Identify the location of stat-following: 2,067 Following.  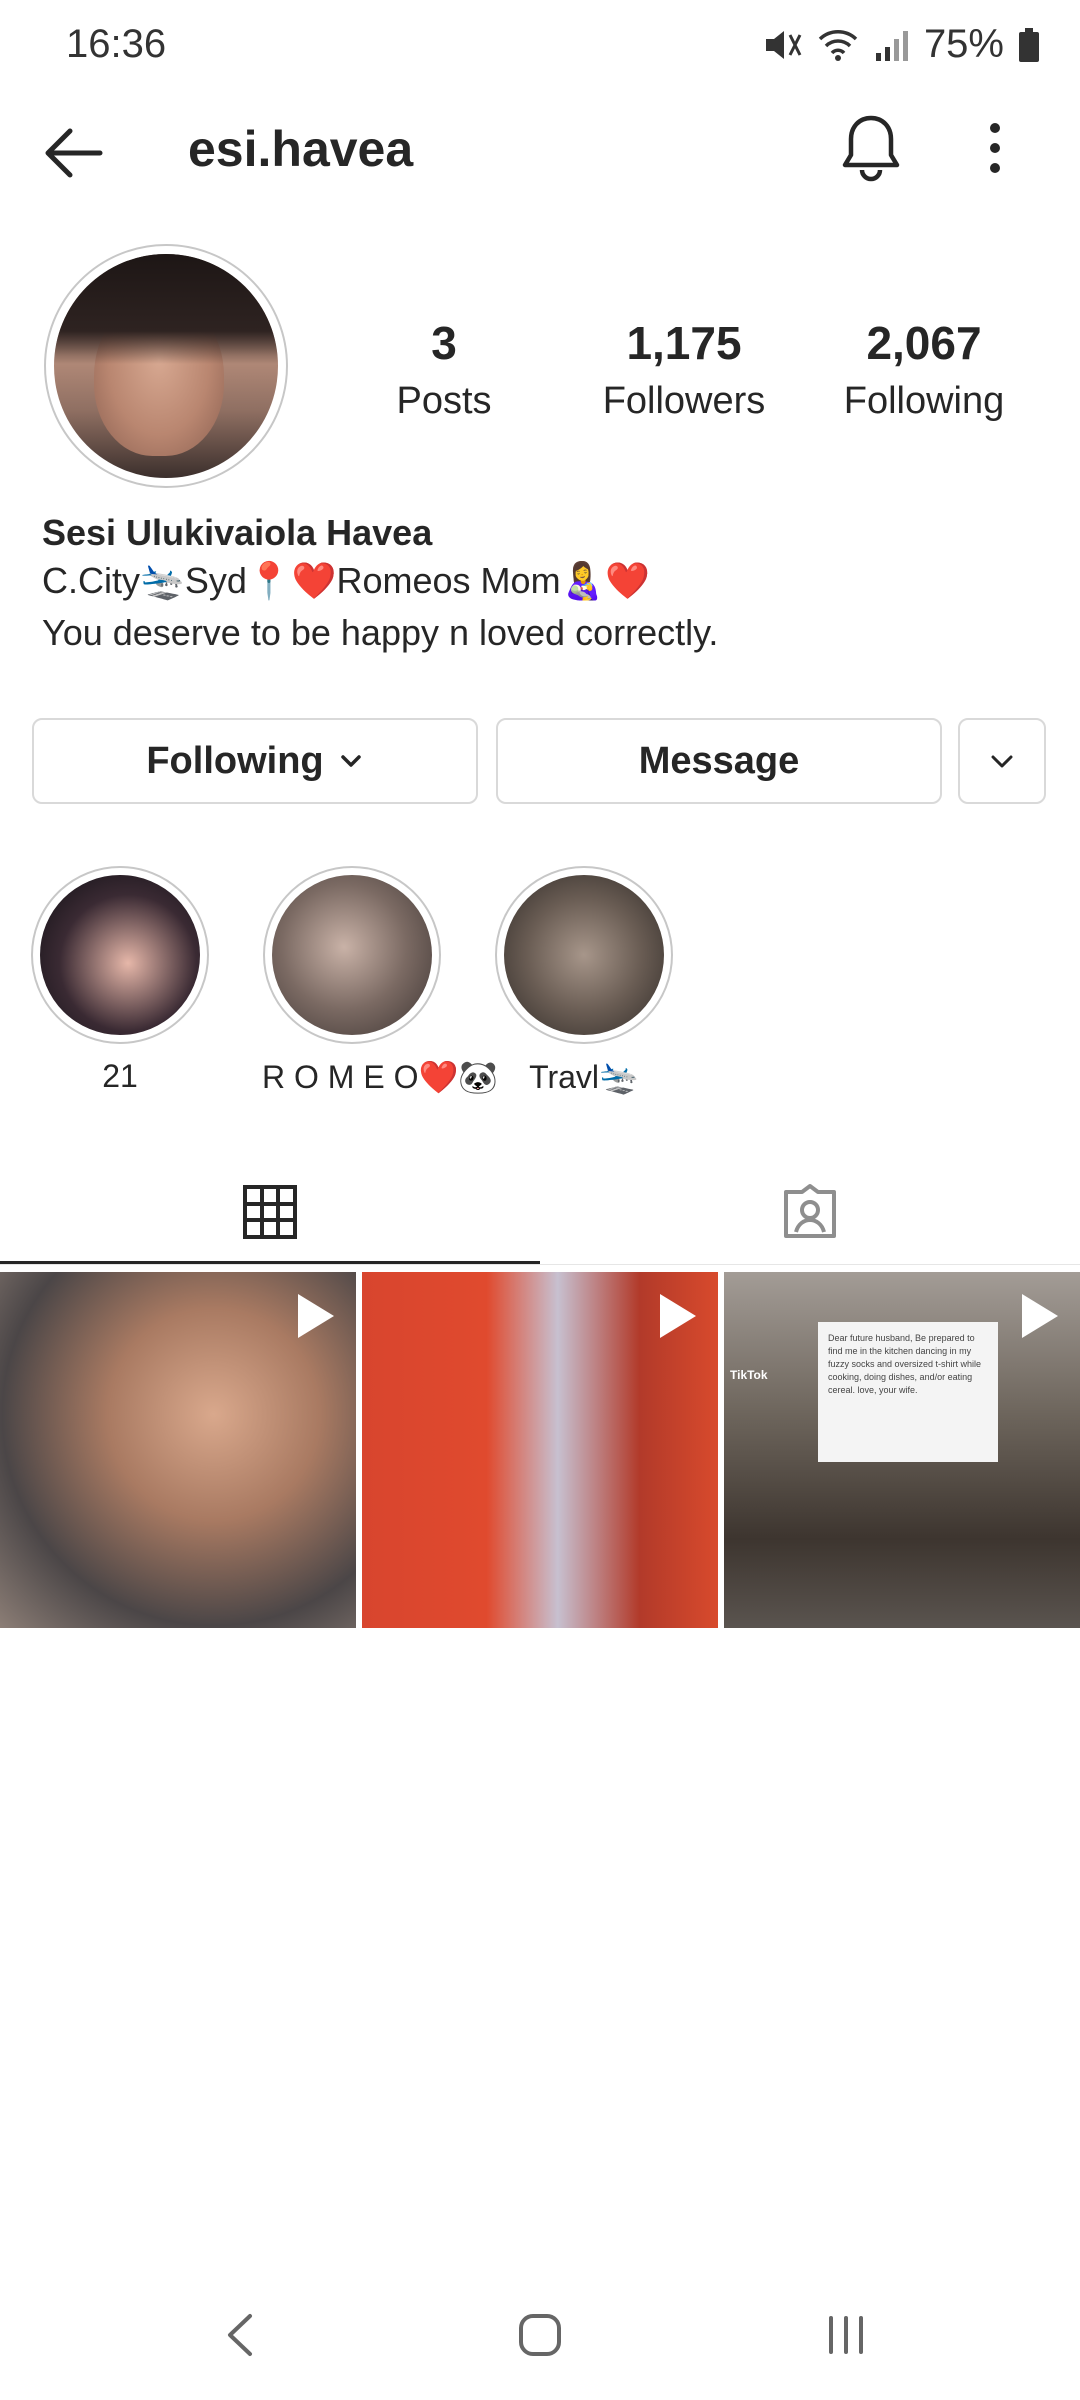
(924, 369).